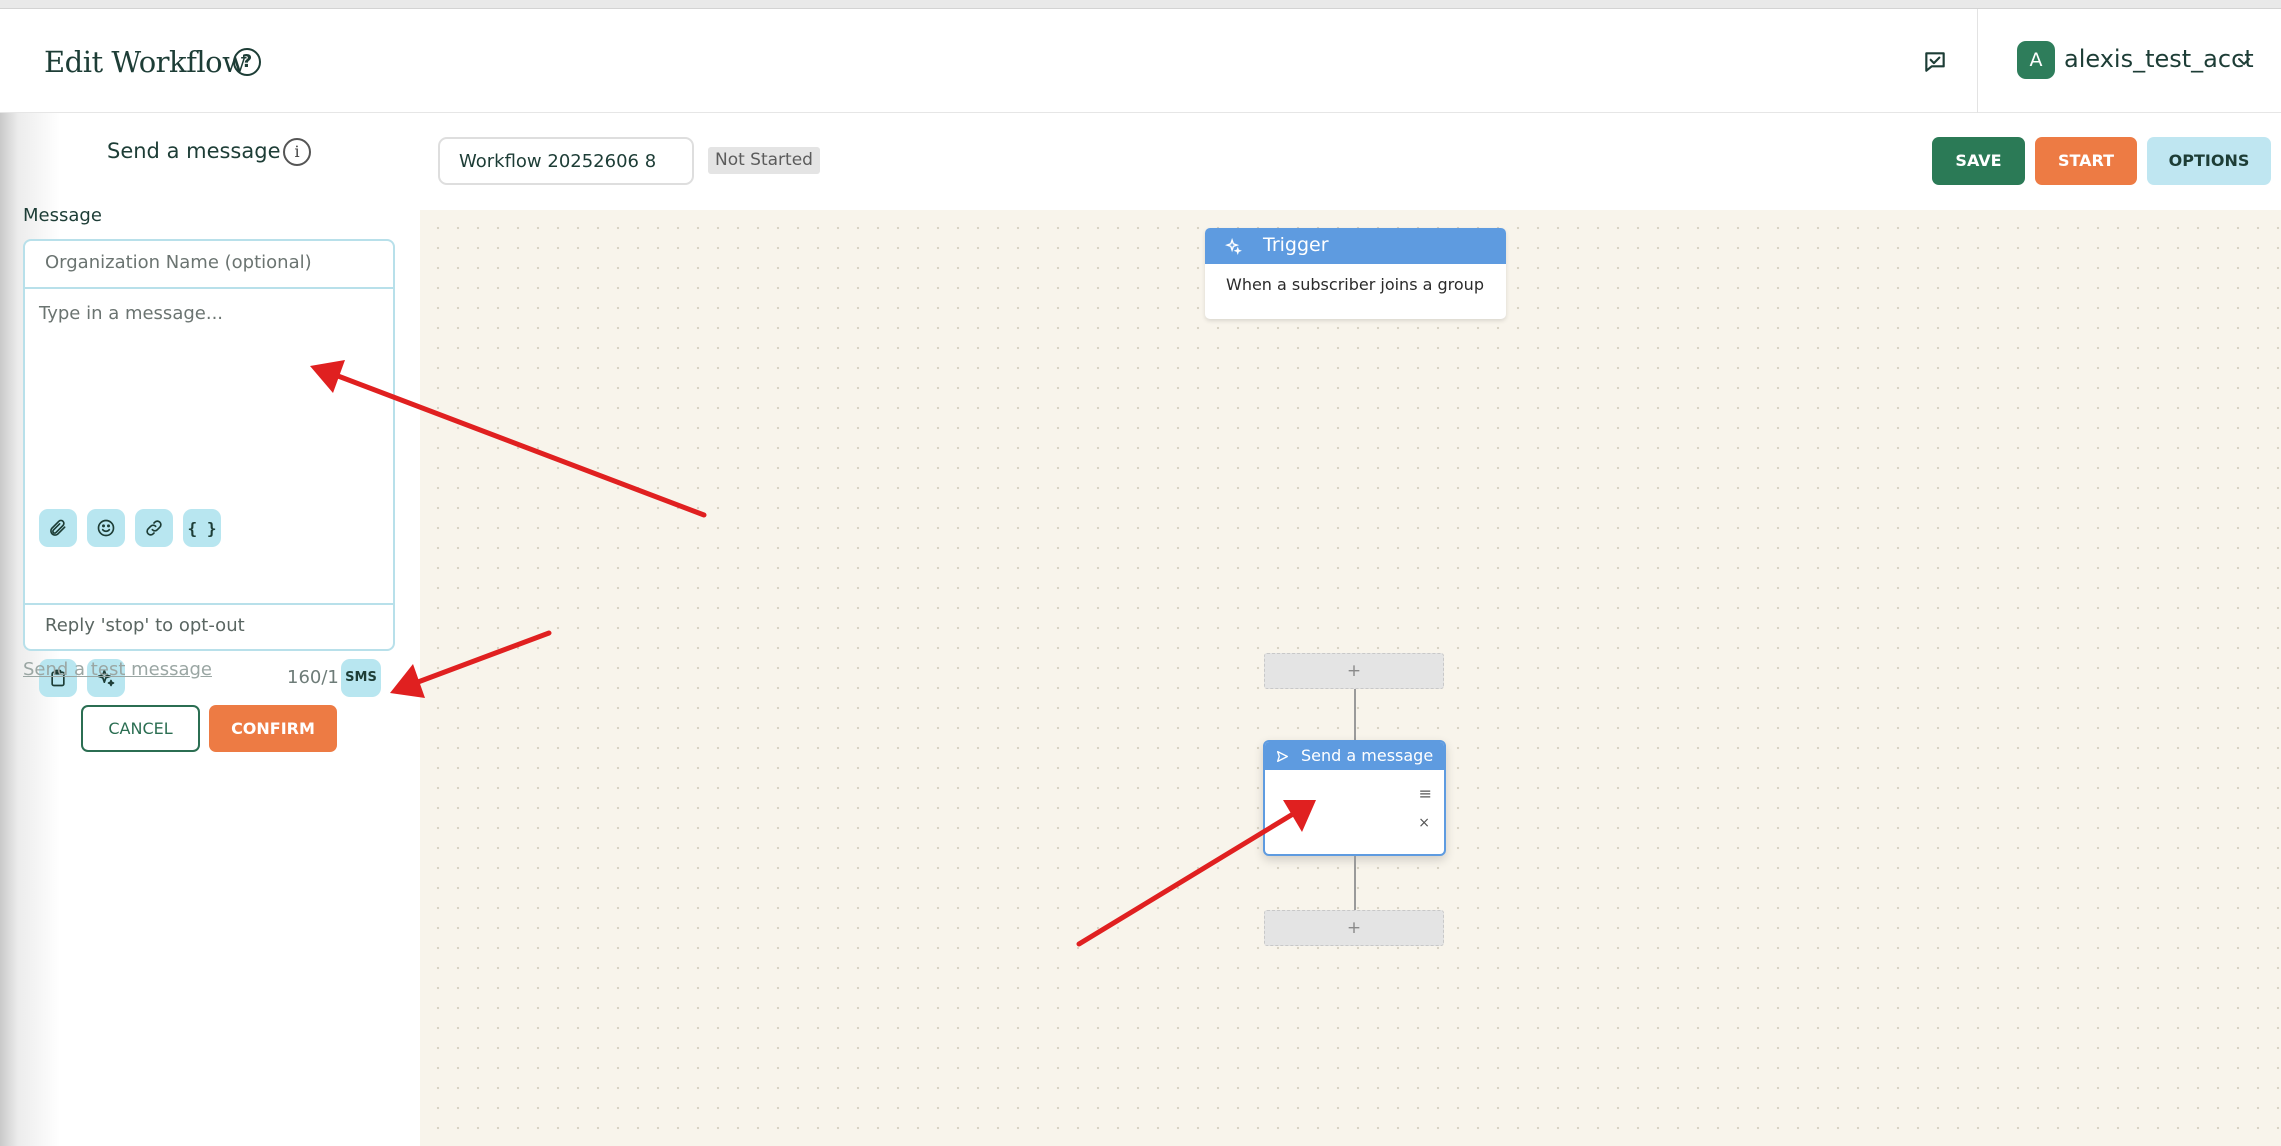 The width and height of the screenshot is (2281, 1146). I want to click on app-header: Edit Workflow ? A alexis_test_acct, so click(1140, 61).